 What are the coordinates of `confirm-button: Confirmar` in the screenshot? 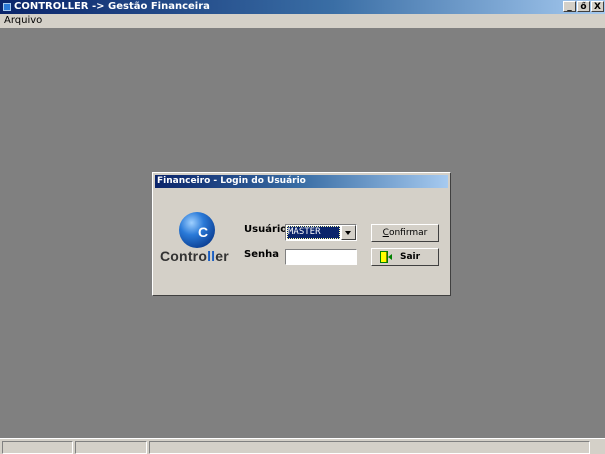 It's located at (405, 233).